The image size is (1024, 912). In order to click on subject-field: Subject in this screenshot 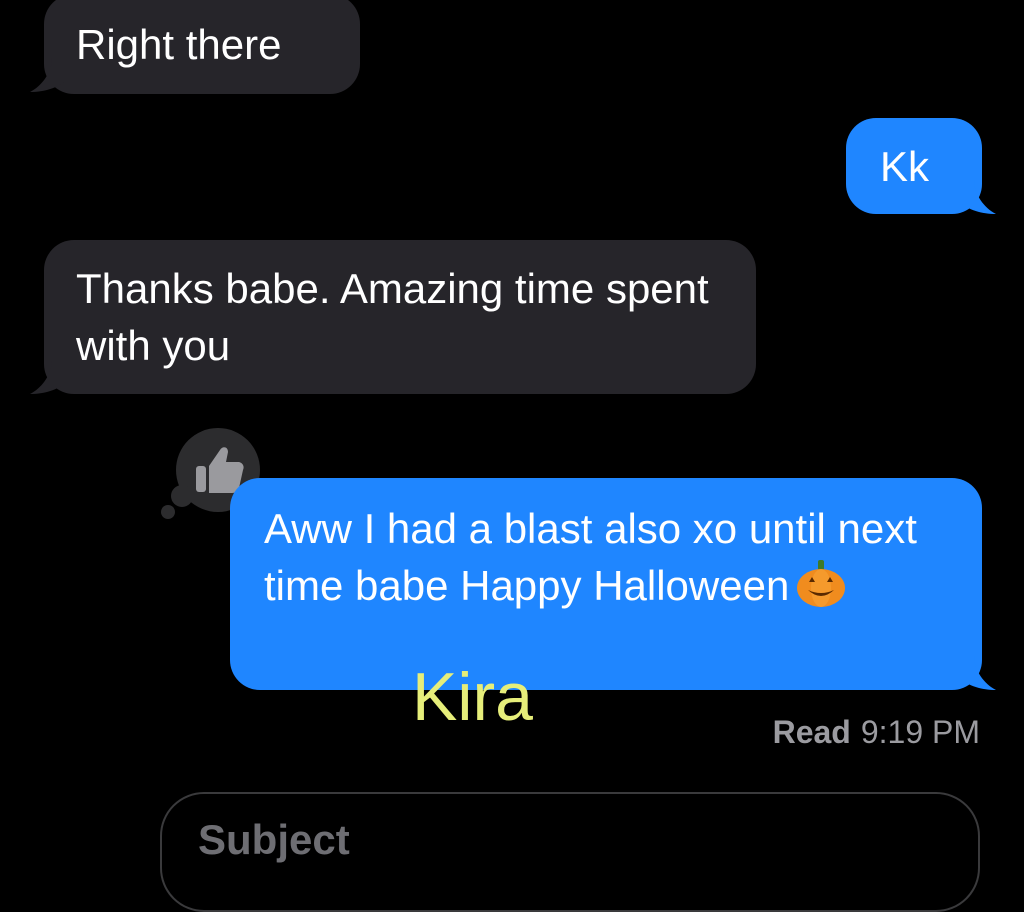, I will do `click(570, 852)`.